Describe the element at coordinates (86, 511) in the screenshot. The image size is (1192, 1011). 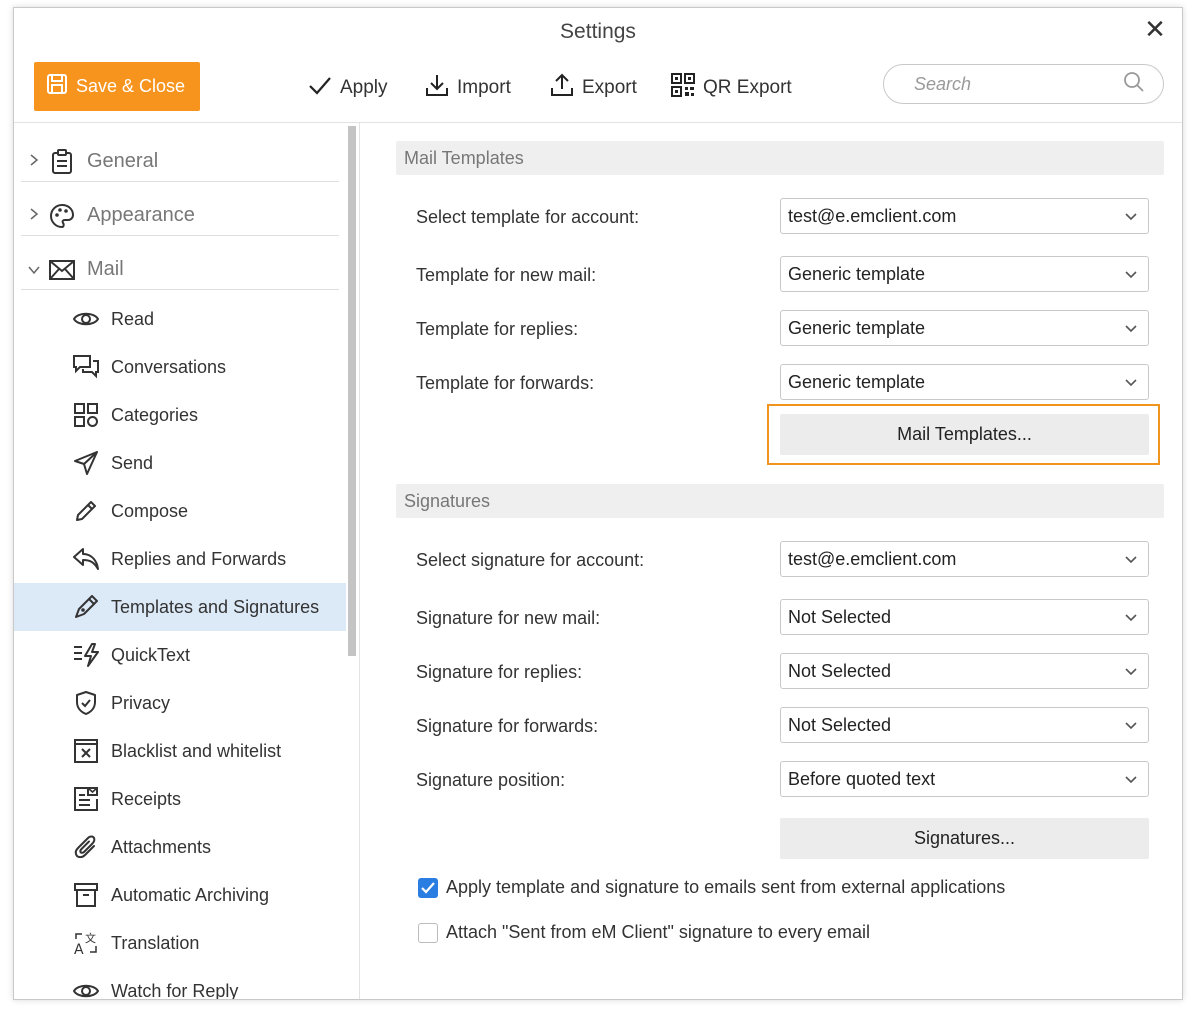
I see `pencil-icon` at that location.